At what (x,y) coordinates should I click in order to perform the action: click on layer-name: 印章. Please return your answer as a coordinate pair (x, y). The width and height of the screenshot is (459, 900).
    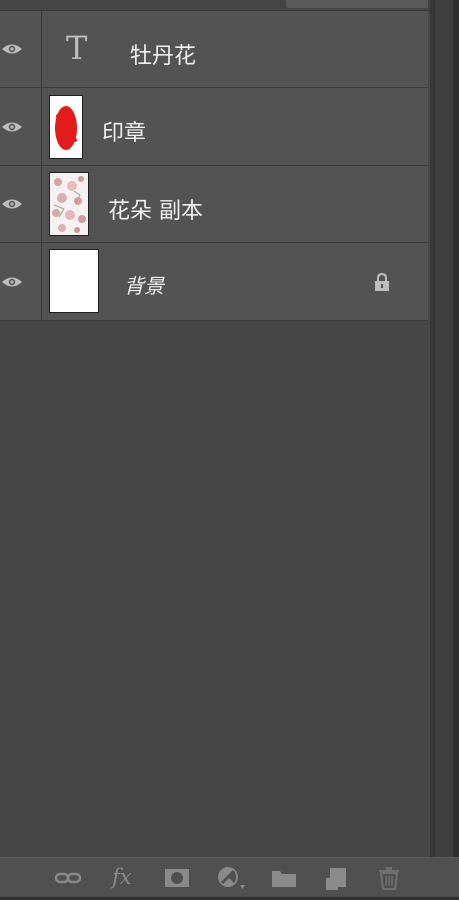
    Looking at the image, I should click on (124, 131).